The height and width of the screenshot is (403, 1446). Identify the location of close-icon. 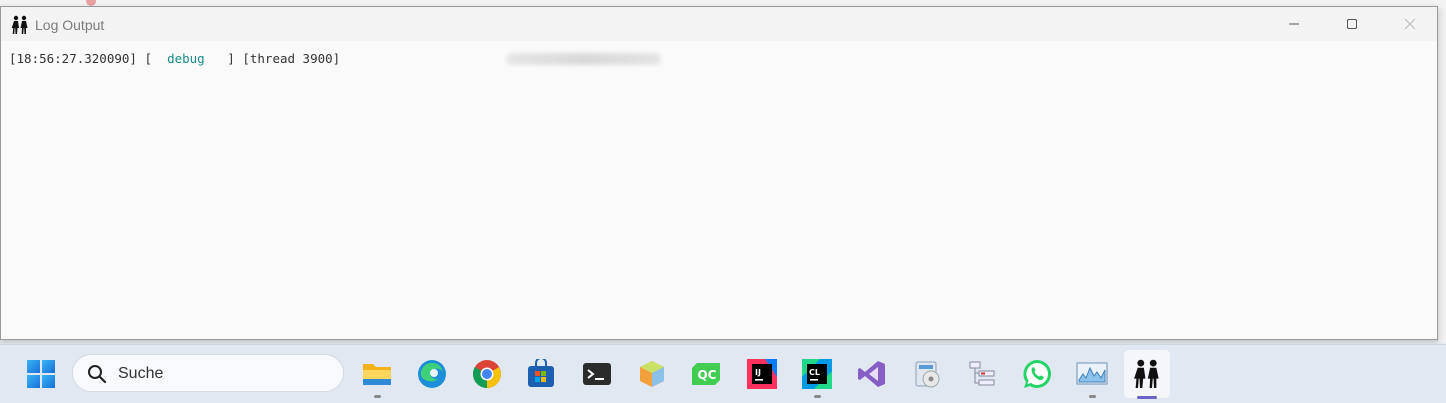
(1410, 24).